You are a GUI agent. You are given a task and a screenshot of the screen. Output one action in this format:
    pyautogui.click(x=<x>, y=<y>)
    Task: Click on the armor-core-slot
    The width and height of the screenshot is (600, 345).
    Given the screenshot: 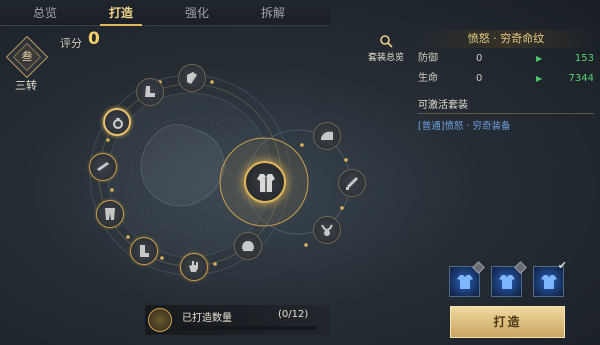 What is the action you would take?
    pyautogui.click(x=265, y=182)
    